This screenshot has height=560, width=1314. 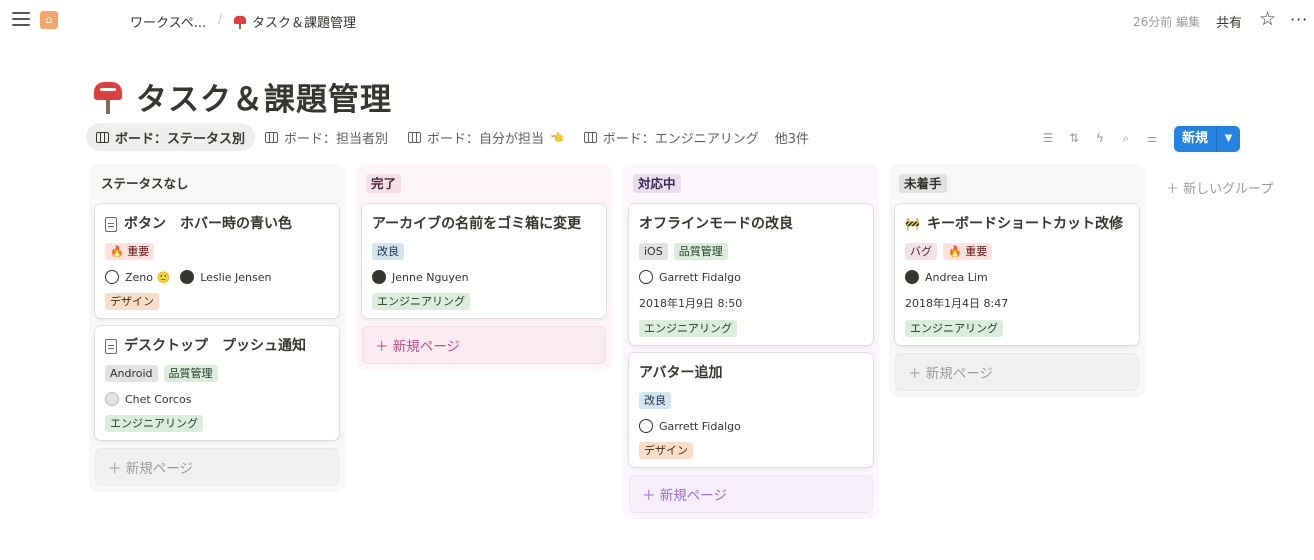 I want to click on page-header: タスク＆課題管理, so click(x=243, y=96).